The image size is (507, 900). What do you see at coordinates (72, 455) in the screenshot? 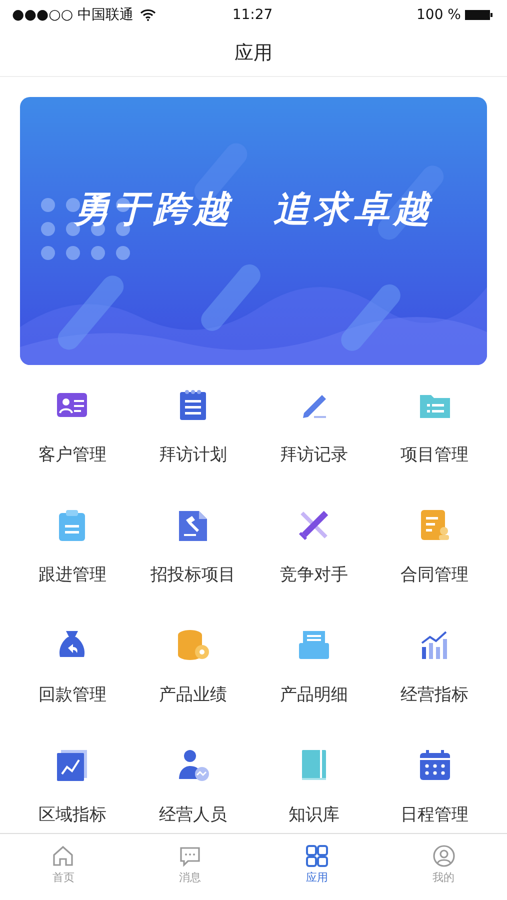
I see `app-shortcut: 客户管理` at bounding box center [72, 455].